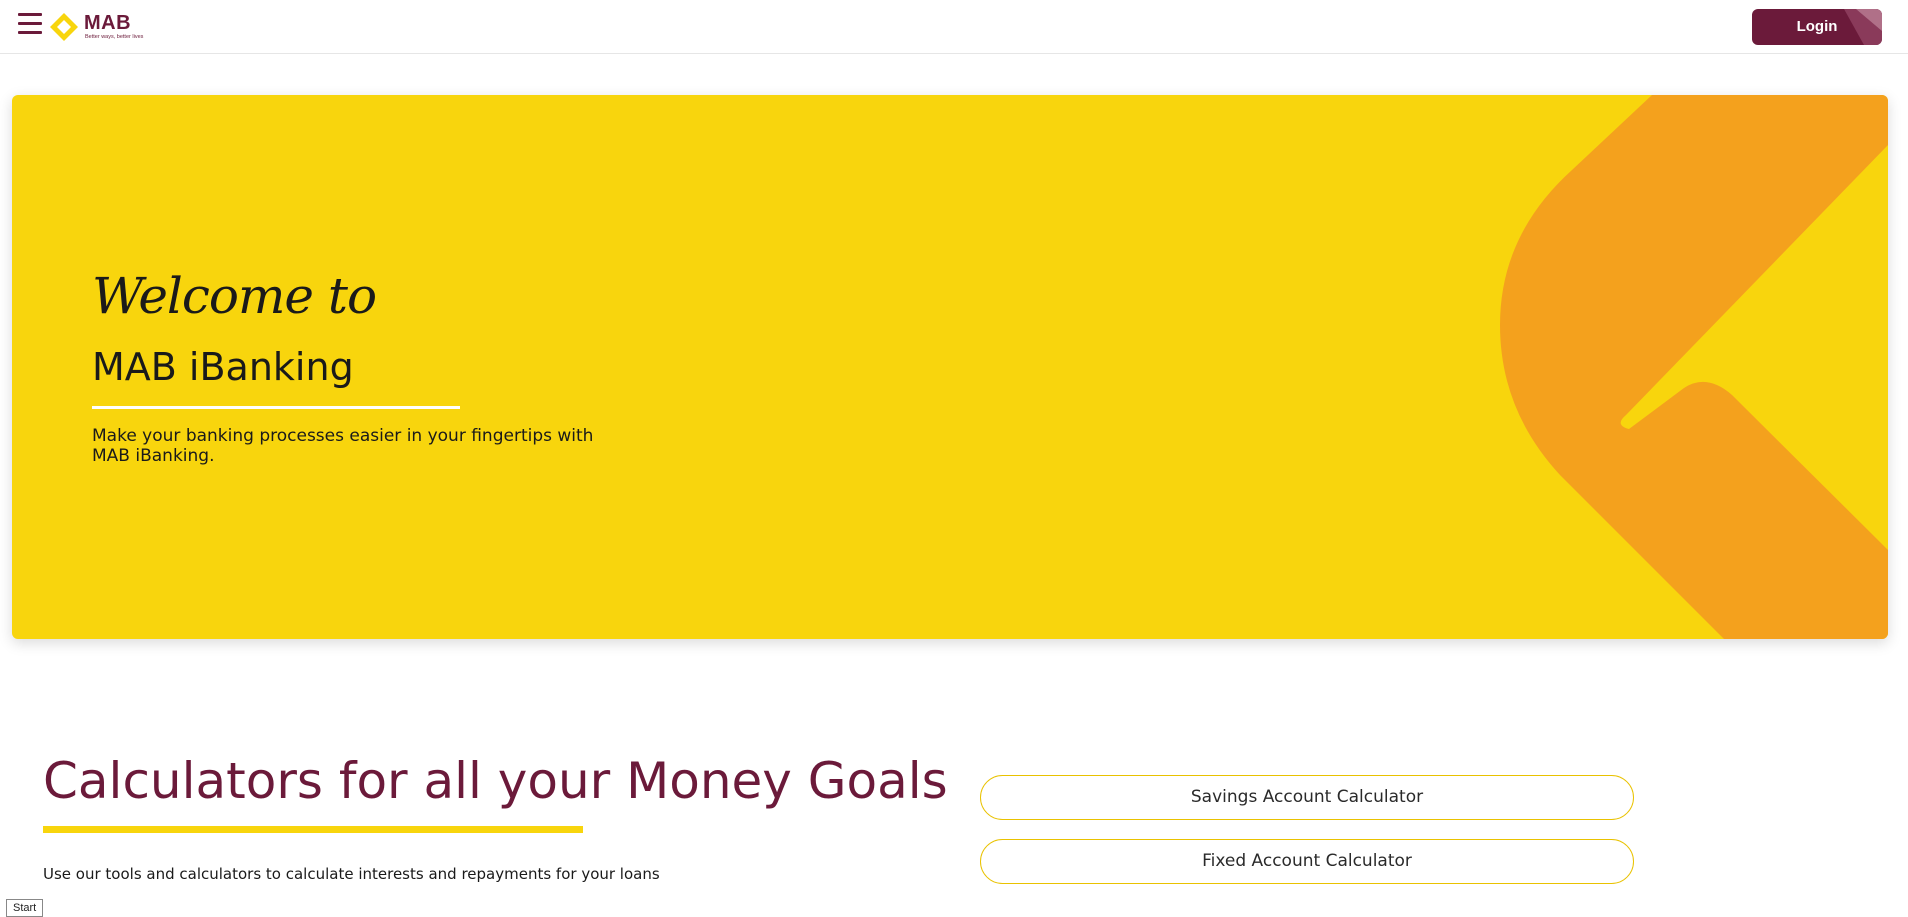 The image size is (1908, 917). I want to click on login-button: Login, so click(1817, 27).